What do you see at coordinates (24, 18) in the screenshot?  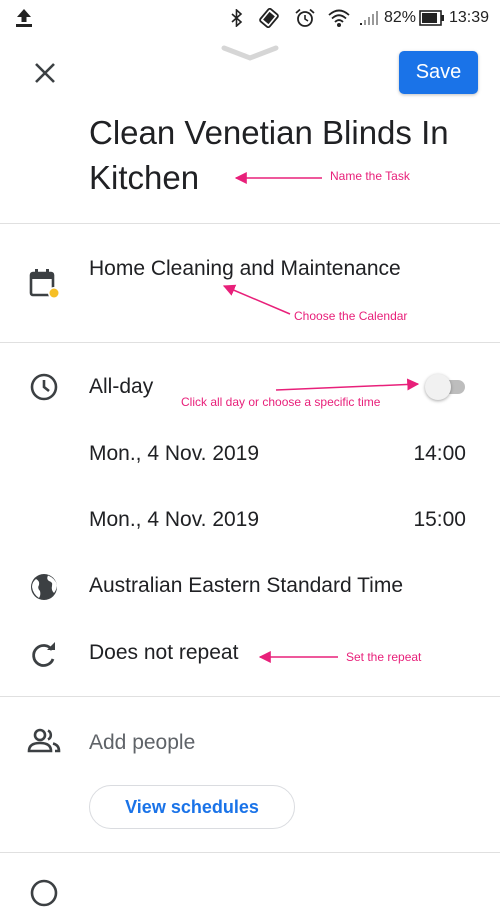 I see `upload-icon` at bounding box center [24, 18].